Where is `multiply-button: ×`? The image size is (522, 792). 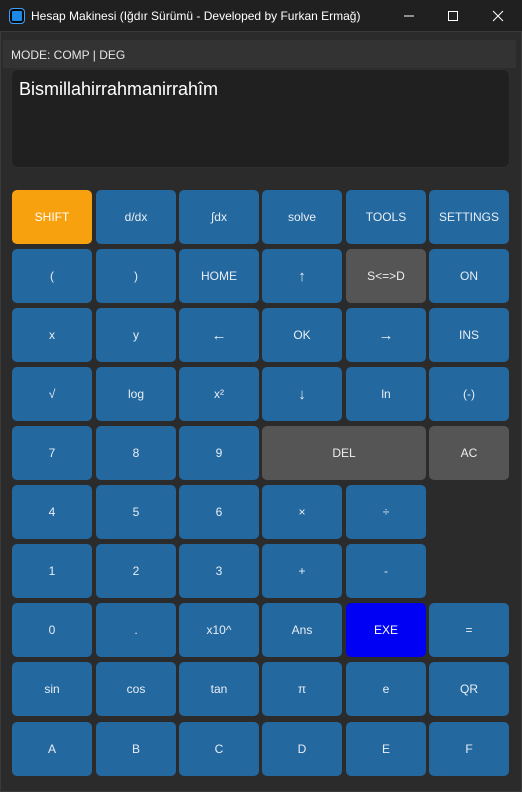
multiply-button: × is located at coordinates (302, 512).